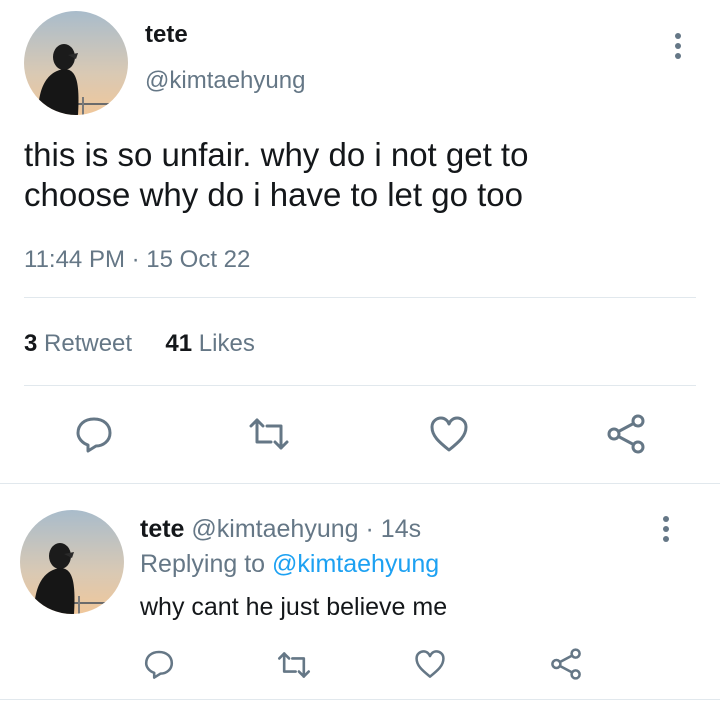 This screenshot has height=707, width=720. What do you see at coordinates (166, 35) in the screenshot?
I see `author-name: tete` at bounding box center [166, 35].